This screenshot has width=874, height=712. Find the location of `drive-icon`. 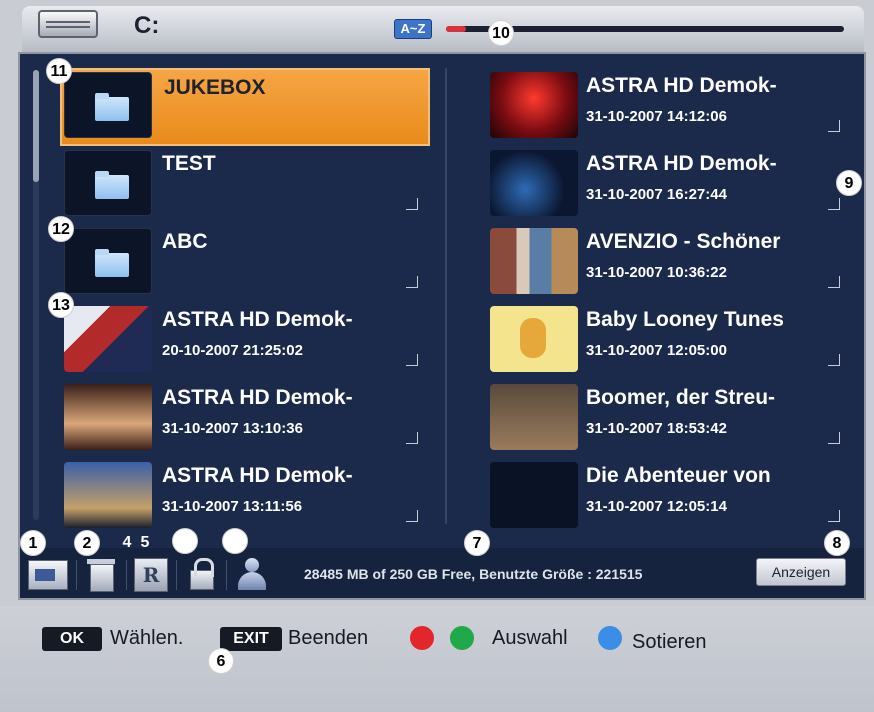

drive-icon is located at coordinates (68, 24).